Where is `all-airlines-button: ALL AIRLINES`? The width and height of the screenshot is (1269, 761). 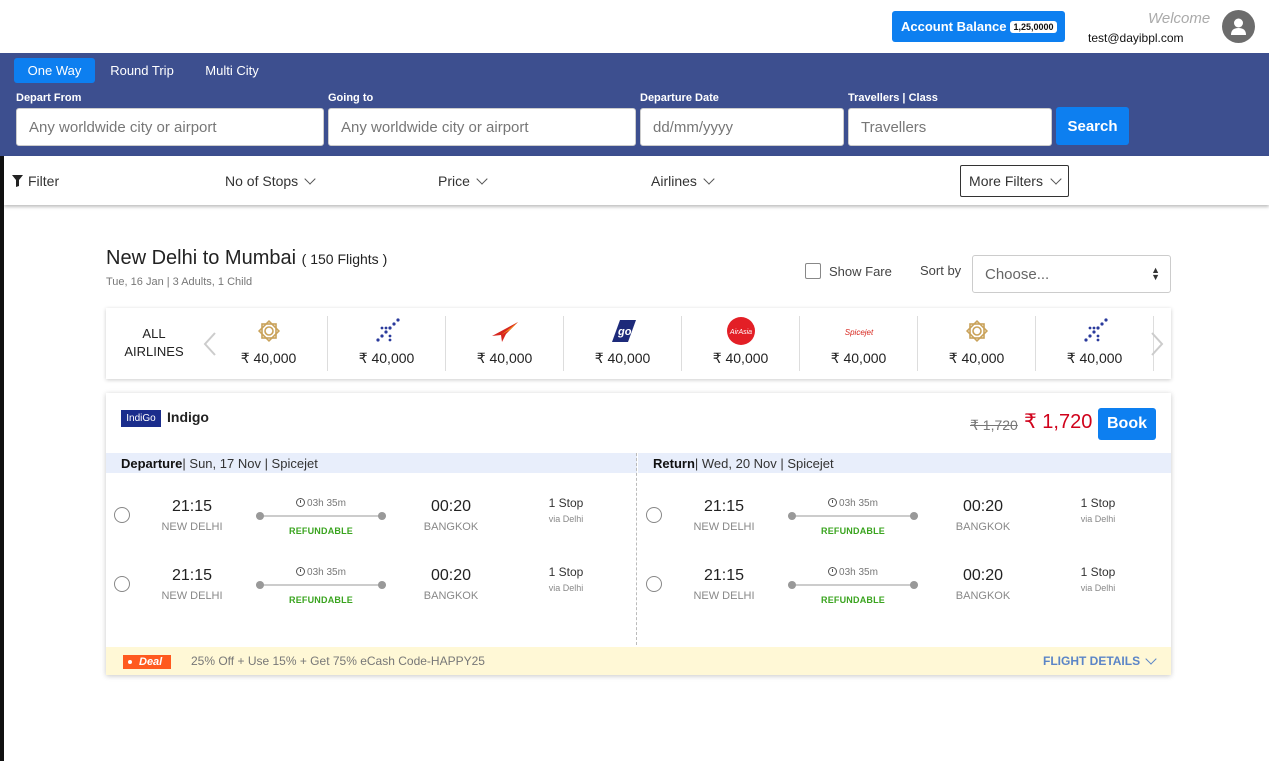 all-airlines-button: ALL AIRLINES is located at coordinates (154, 343).